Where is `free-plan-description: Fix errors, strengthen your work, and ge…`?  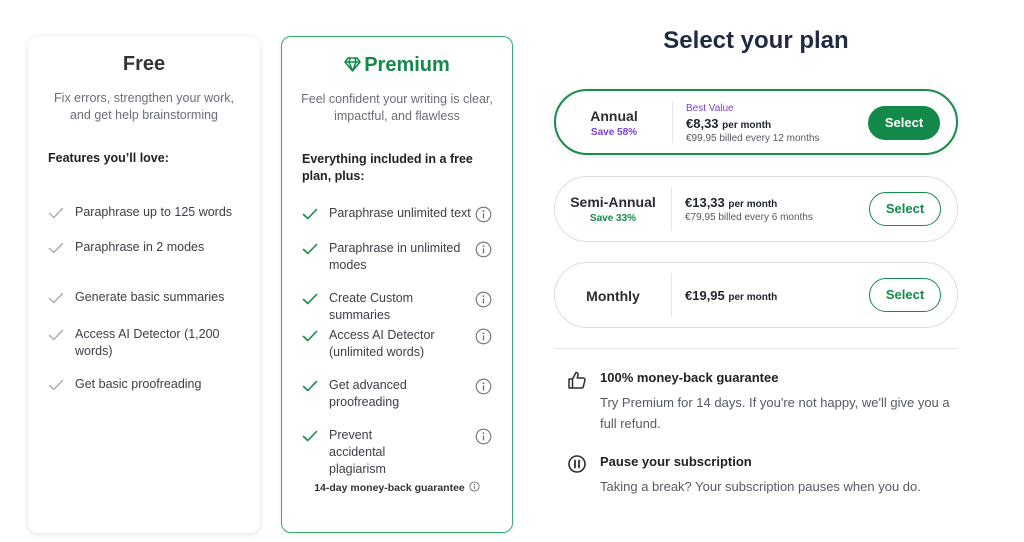
free-plan-description: Fix errors, strengthen your work, and ge… is located at coordinates (144, 106).